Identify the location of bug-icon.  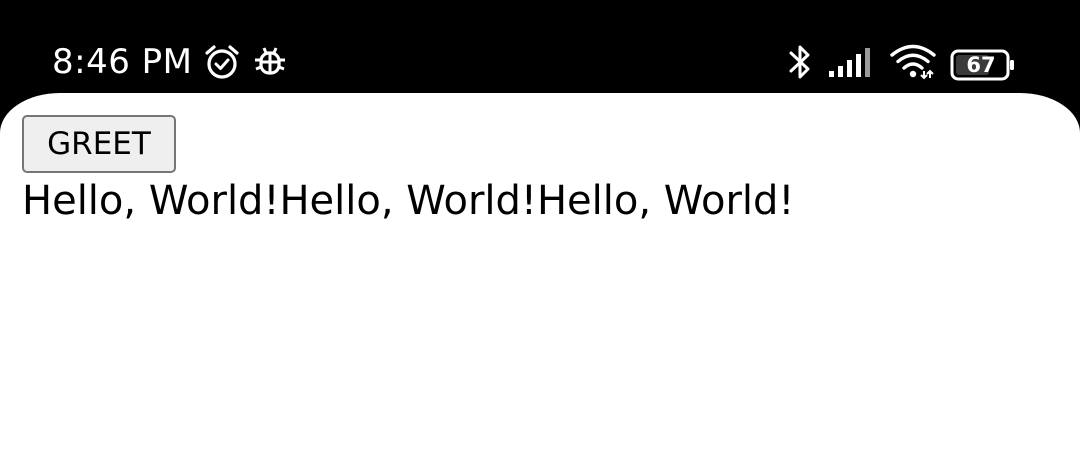
(270, 62).